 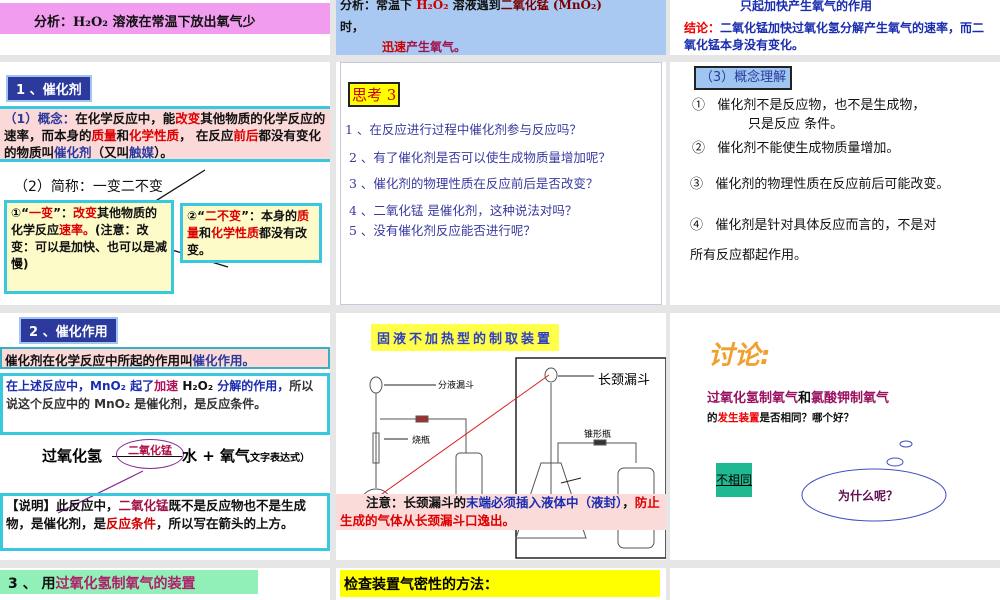 I want to click on effect-text: 只起加快产生氧气的作用, so click(x=806, y=6).